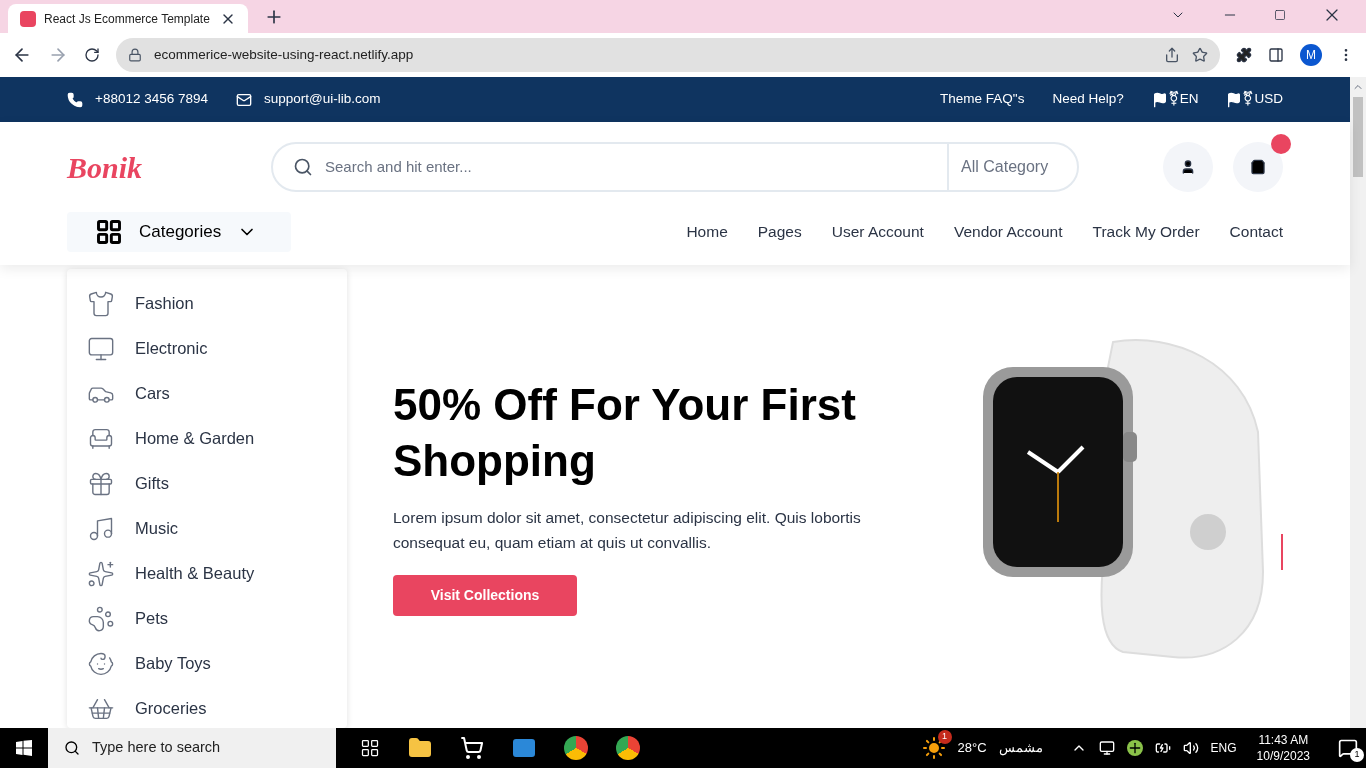 The width and height of the screenshot is (1366, 768). I want to click on category-item: Groceries, so click(207, 708).